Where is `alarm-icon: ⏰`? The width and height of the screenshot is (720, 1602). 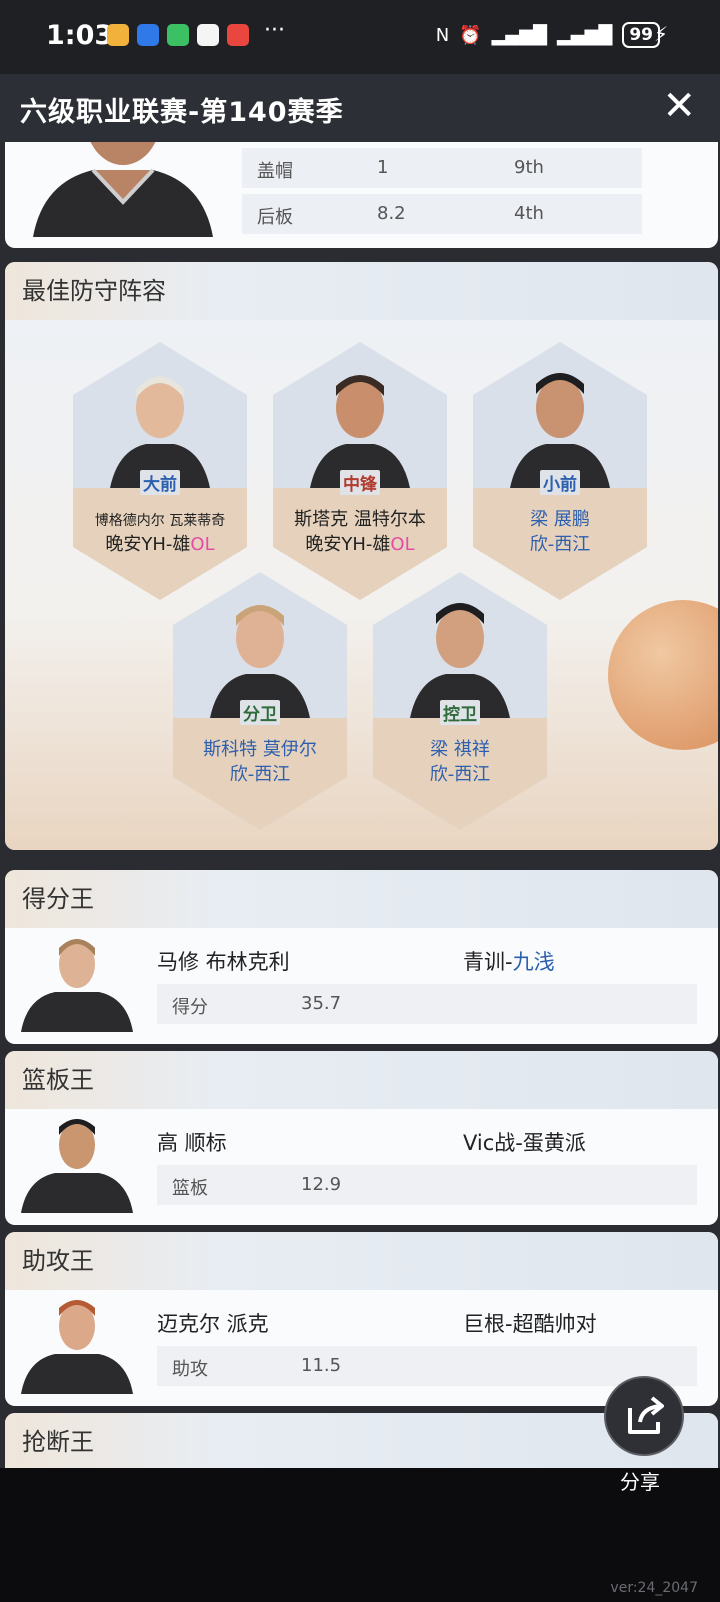
alarm-icon: ⏰ is located at coordinates (470, 35).